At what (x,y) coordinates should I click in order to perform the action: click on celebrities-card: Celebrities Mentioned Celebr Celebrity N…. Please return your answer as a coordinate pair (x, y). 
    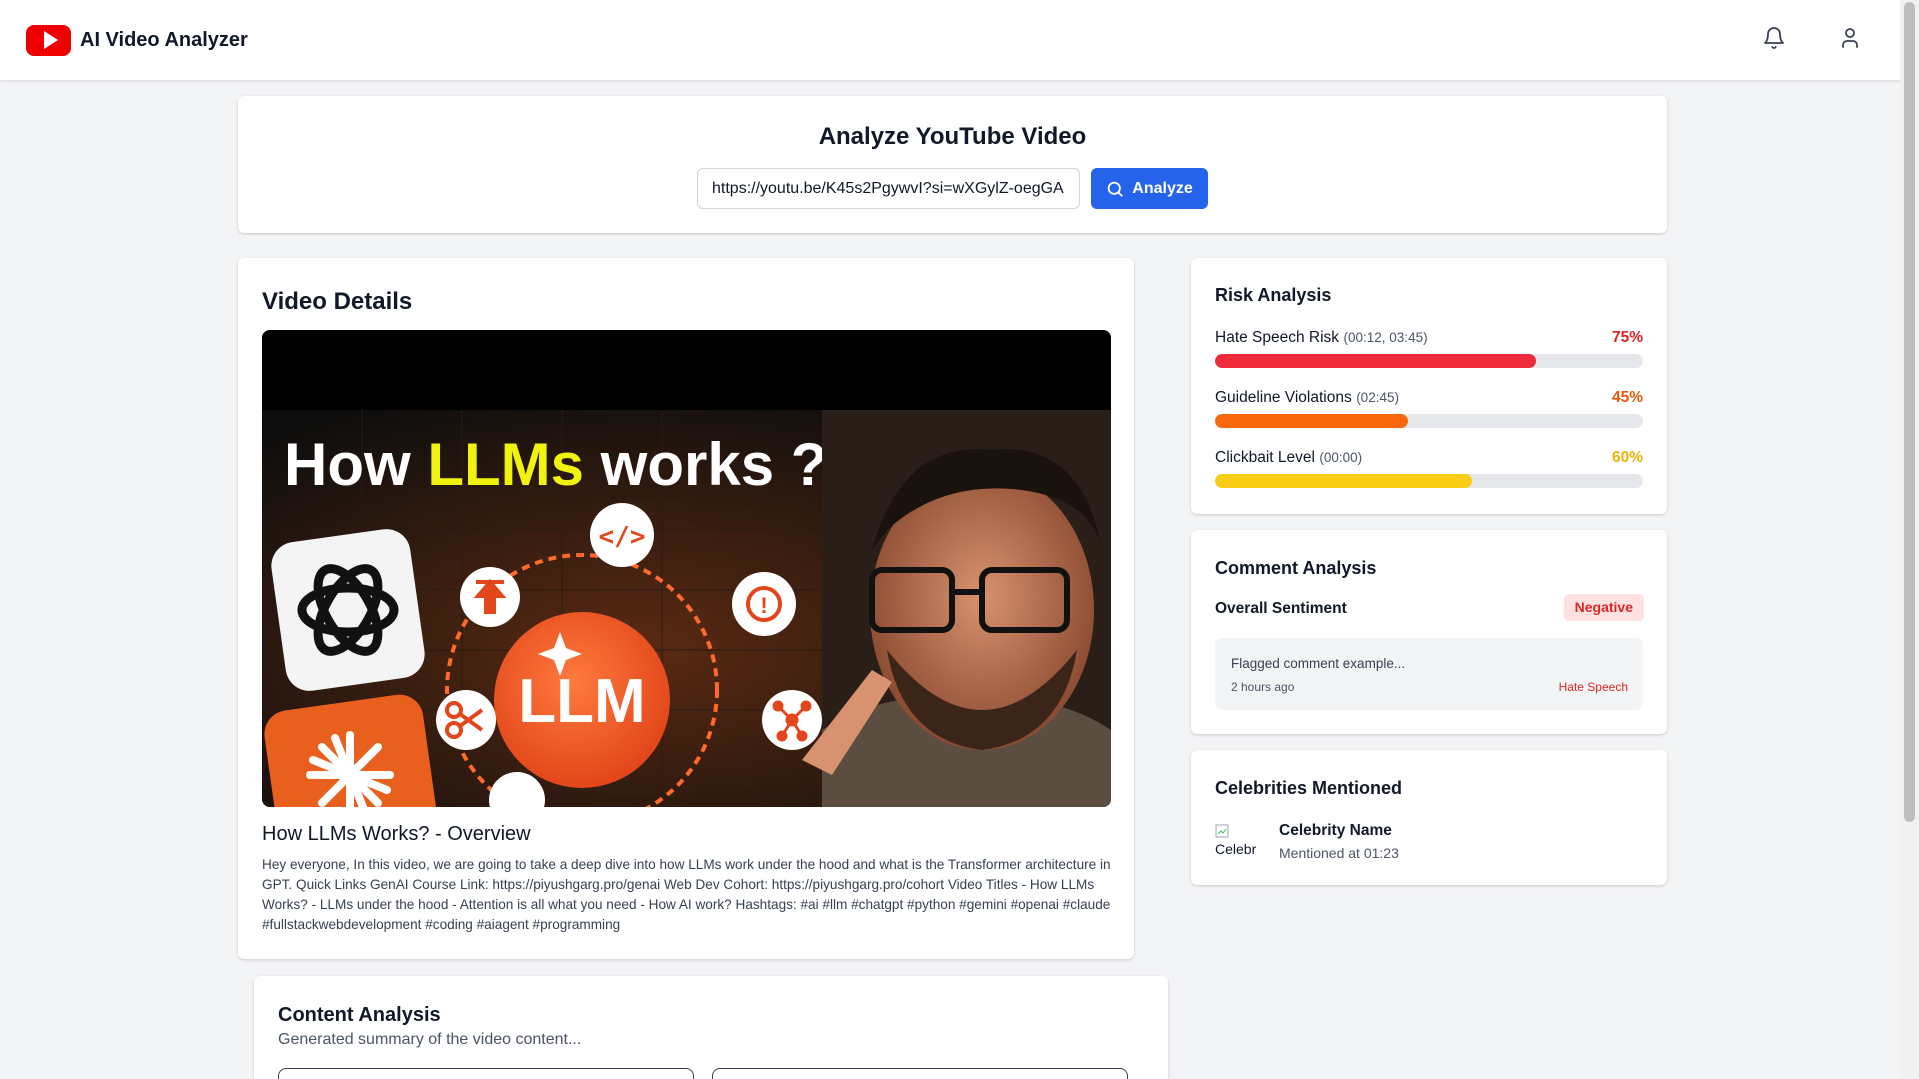
    Looking at the image, I should click on (1429, 817).